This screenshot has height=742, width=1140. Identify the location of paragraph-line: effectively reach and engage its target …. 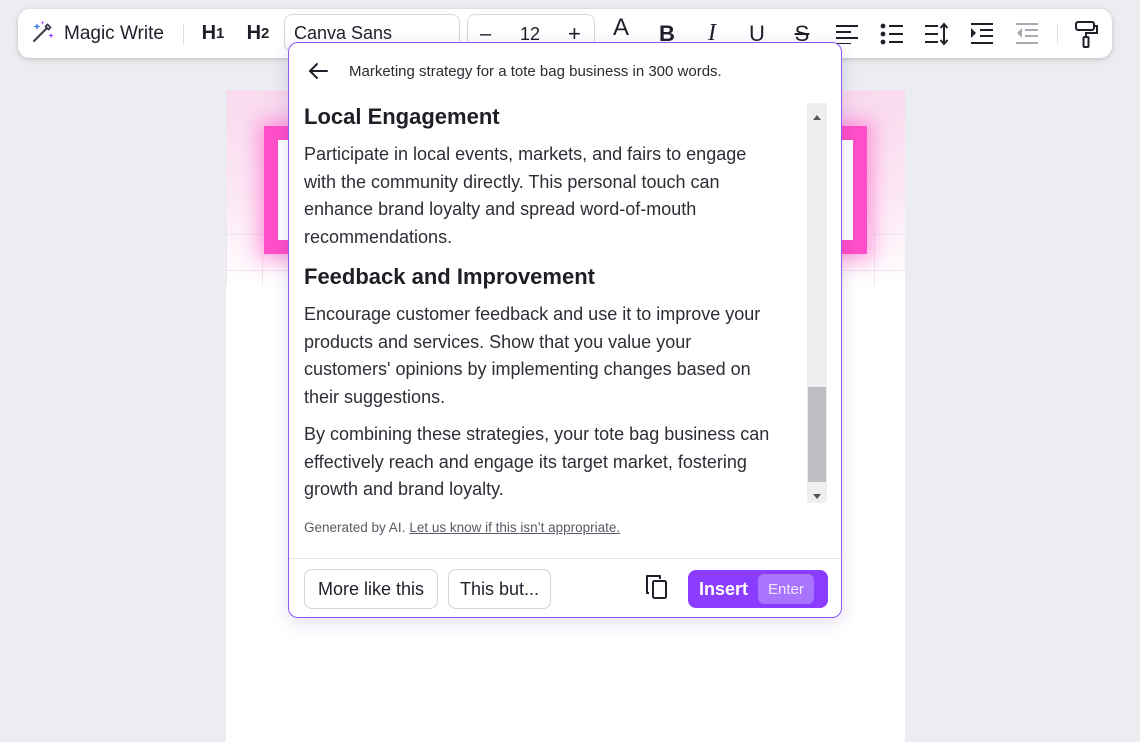
(525, 461).